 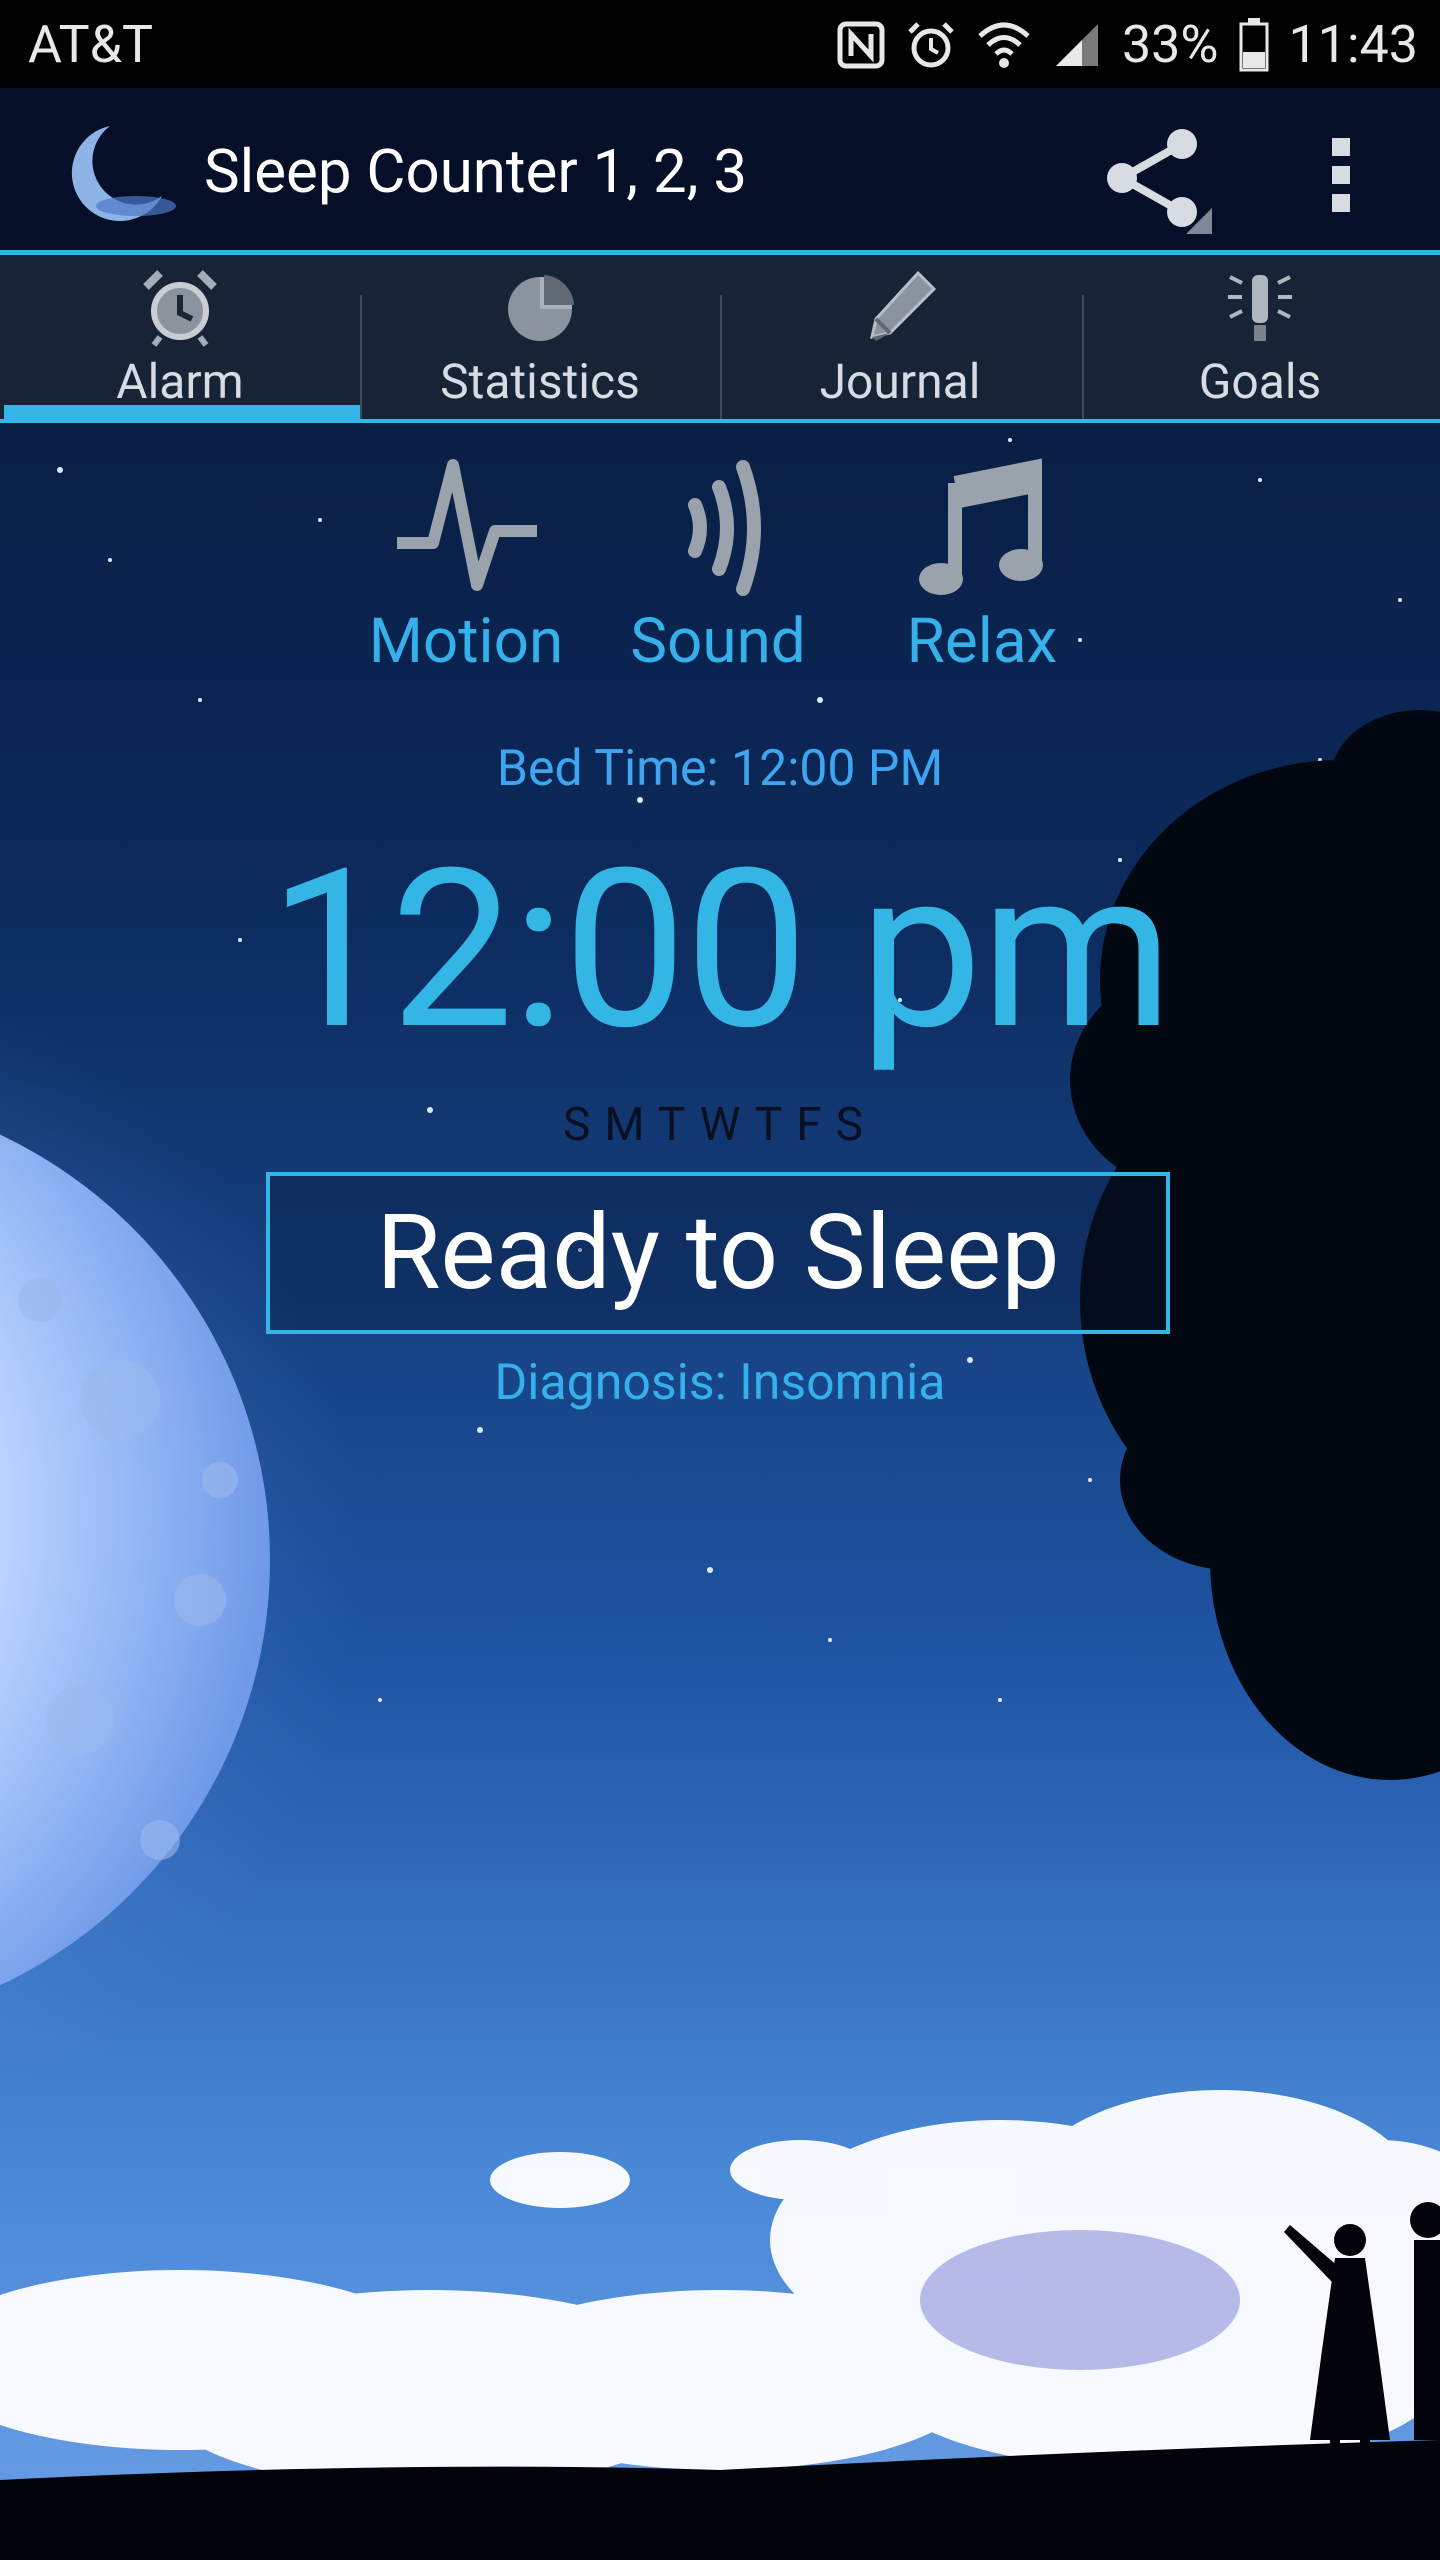 I want to click on weekday-selector: SMTWTFS, so click(x=720, y=1125).